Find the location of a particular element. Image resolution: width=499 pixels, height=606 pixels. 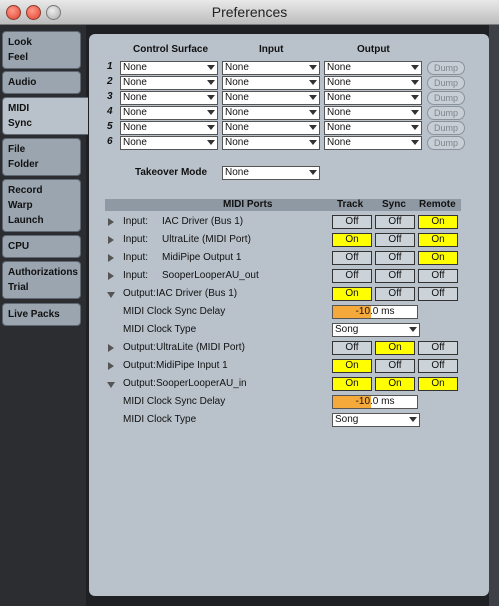

sidebar-tab-live-packs: Live Packs is located at coordinates (41, 314).